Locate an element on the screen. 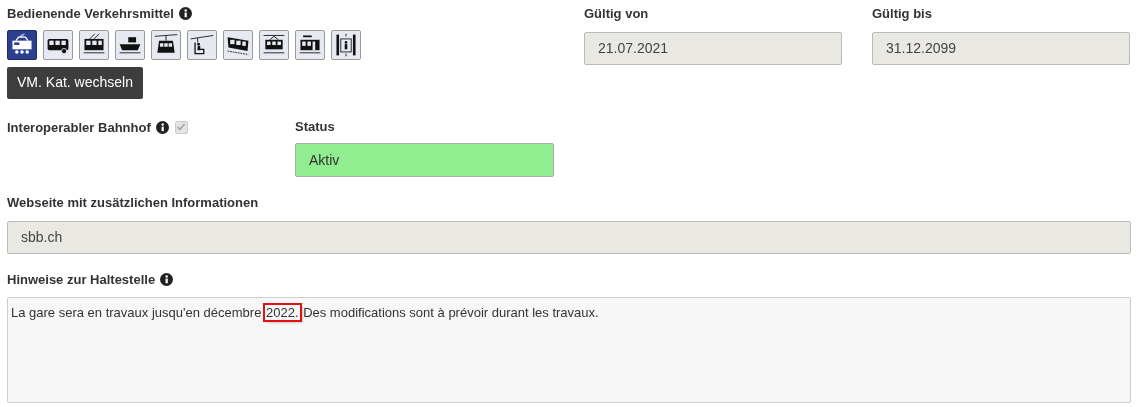 The height and width of the screenshot is (407, 1139). elevator-icon is located at coordinates (346, 44).